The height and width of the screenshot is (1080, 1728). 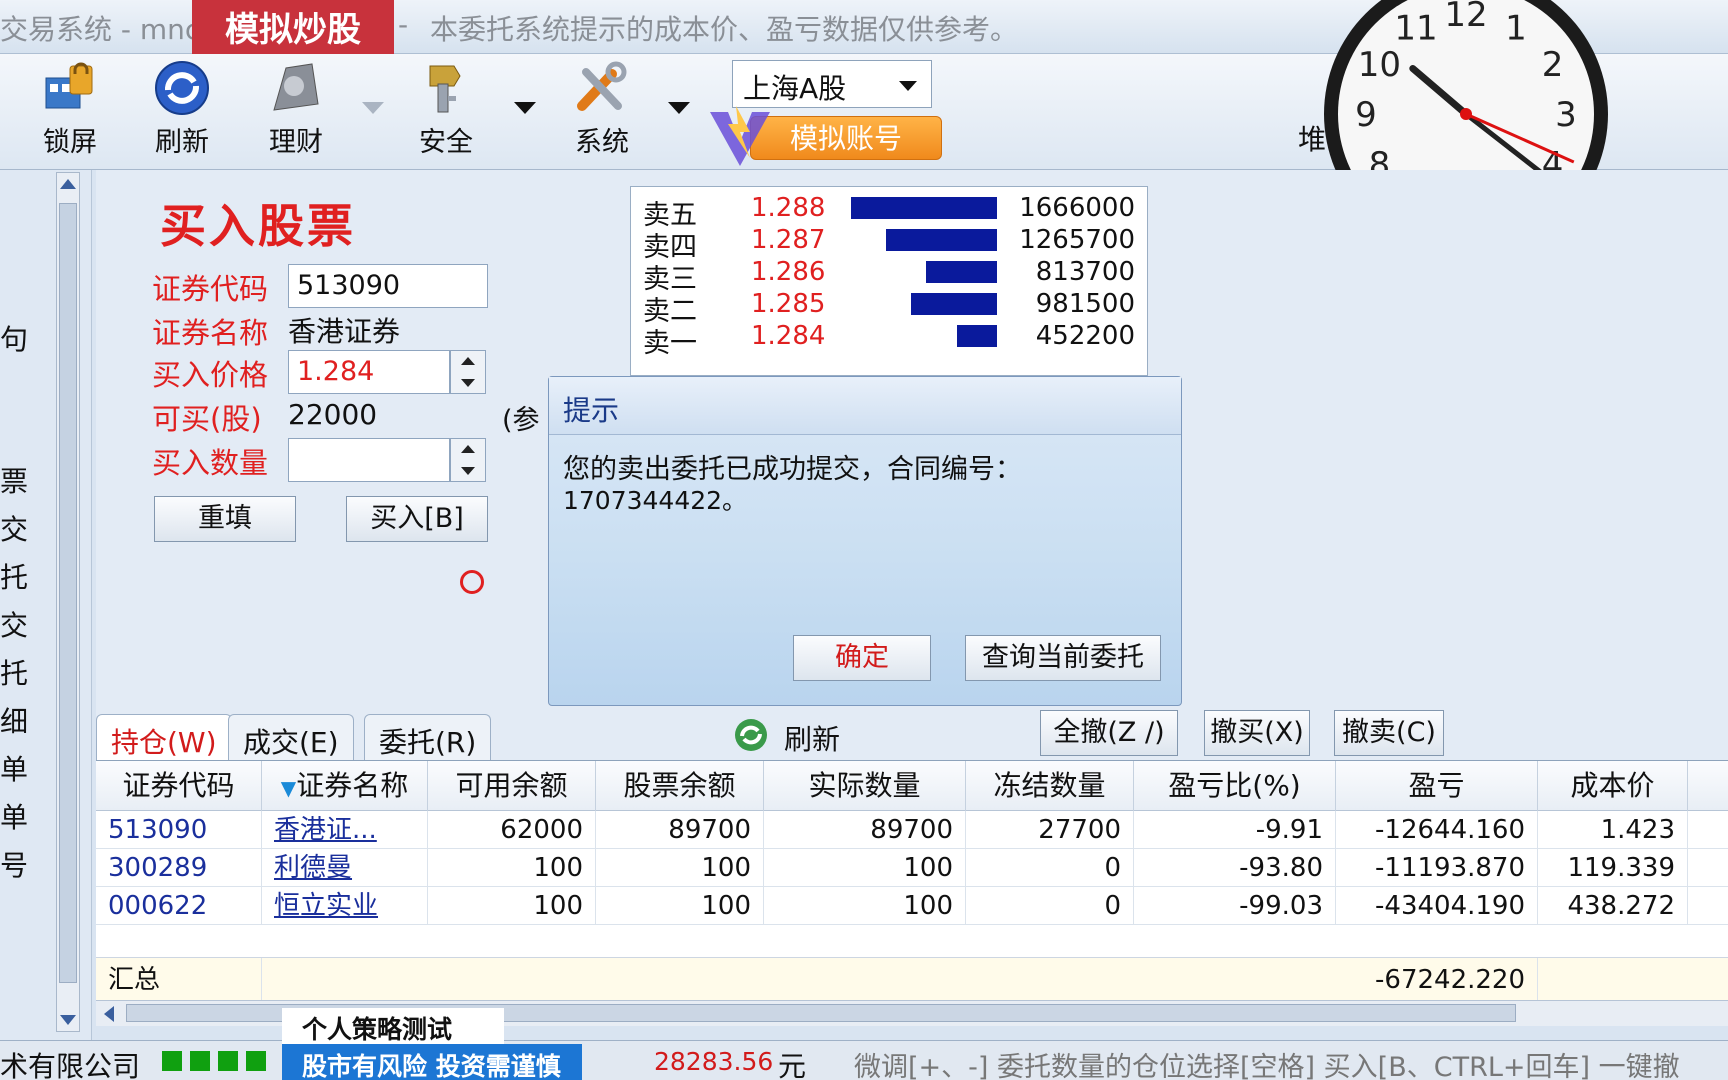 What do you see at coordinates (70, 110) in the screenshot?
I see `lock-screen-button: 锁屏` at bounding box center [70, 110].